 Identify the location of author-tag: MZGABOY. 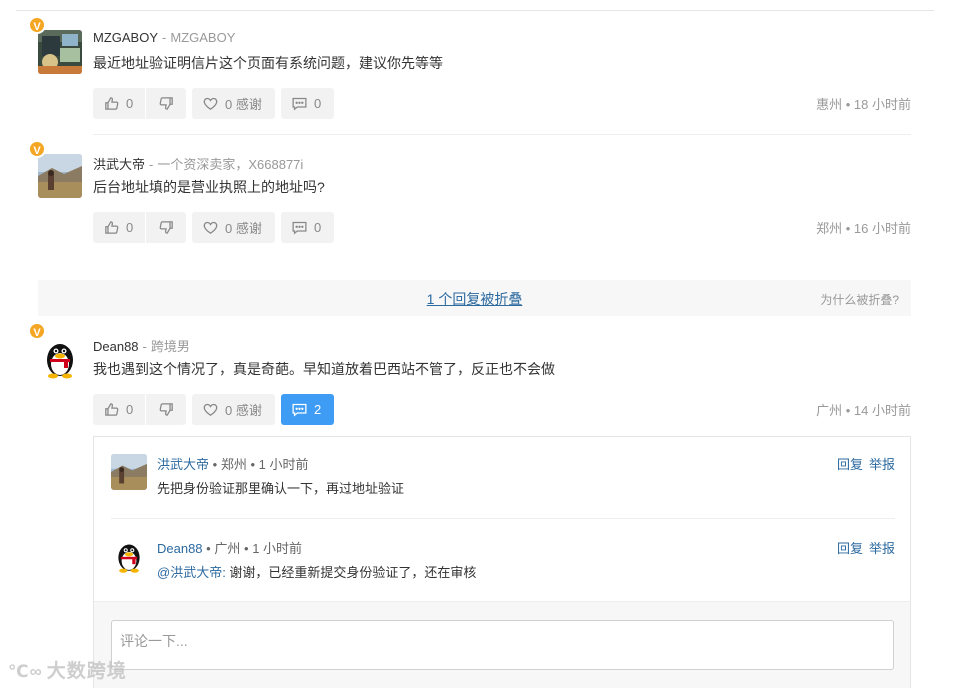
(203, 37).